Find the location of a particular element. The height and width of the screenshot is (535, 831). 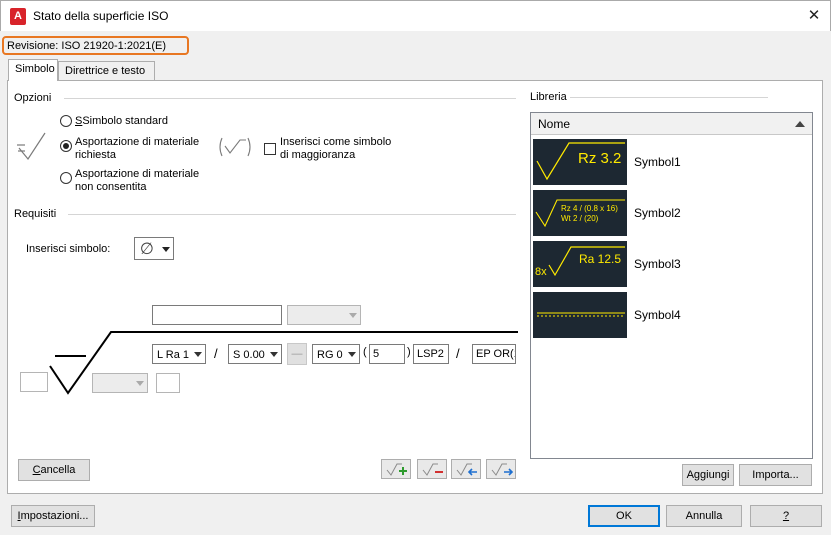

symbol-add-icon is located at coordinates (396, 469).